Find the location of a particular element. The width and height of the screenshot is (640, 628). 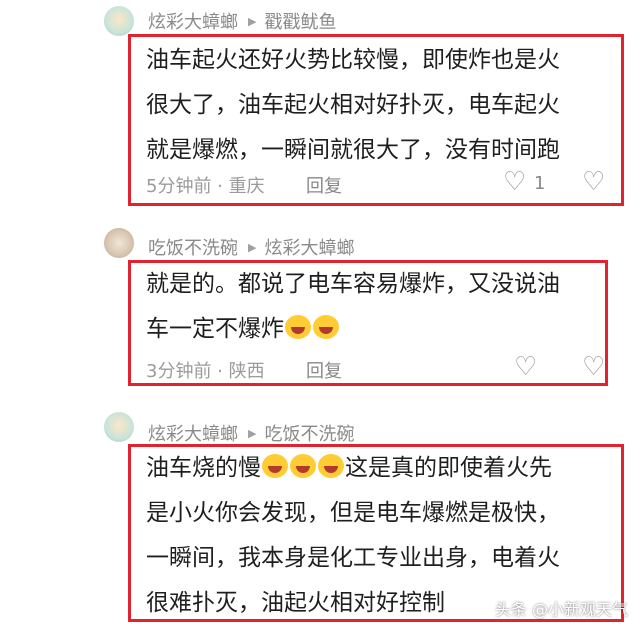

time-location: 3分钟前 · 陕西 is located at coordinates (205, 371).